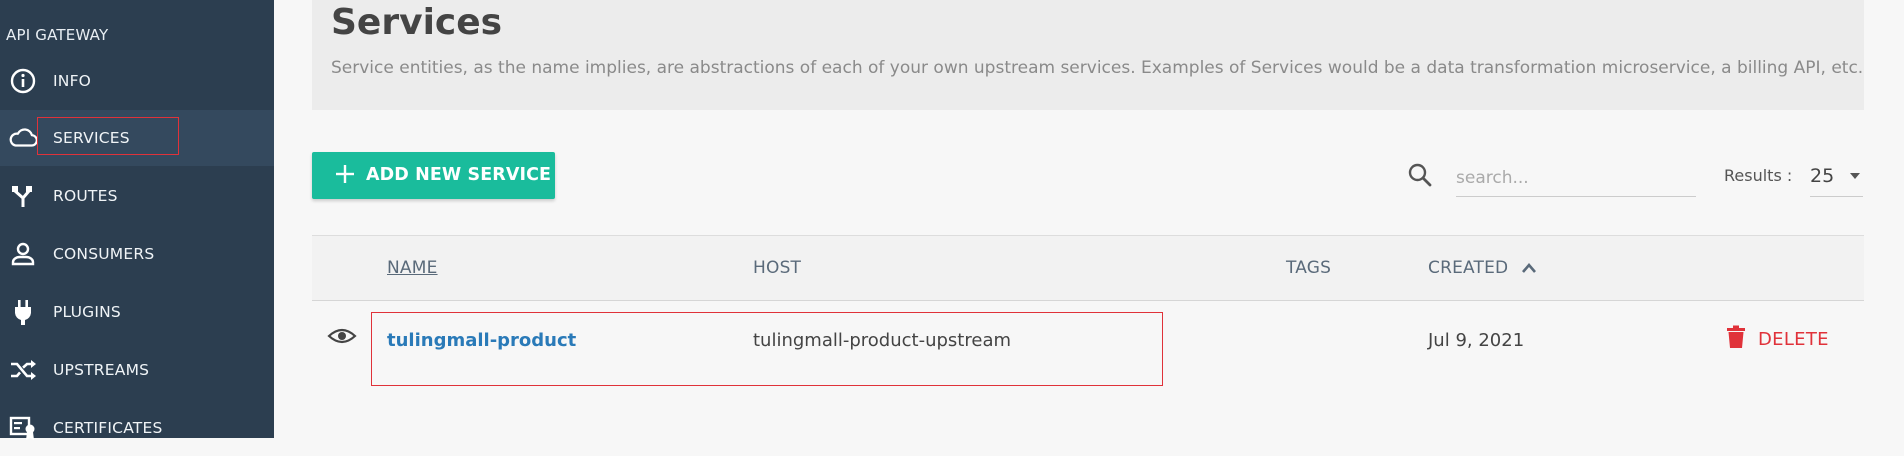 This screenshot has height=456, width=1904. Describe the element at coordinates (1793, 339) in the screenshot. I see `delete-label: DELETE` at that location.